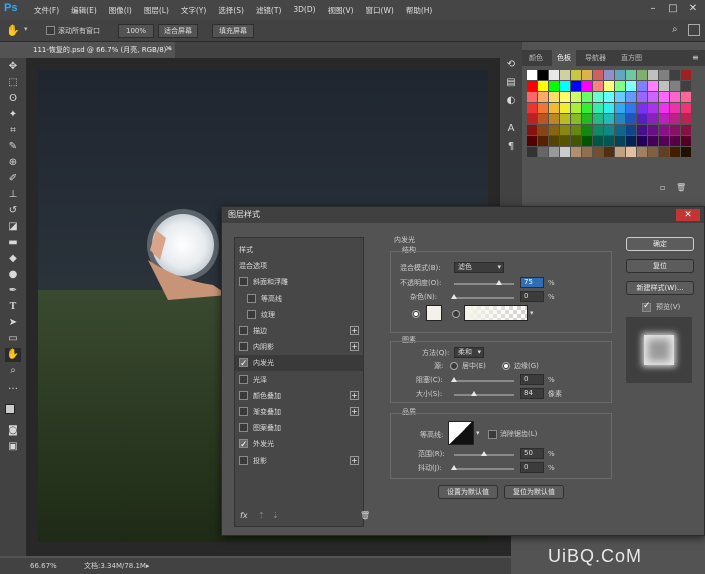 The width and height of the screenshot is (705, 574). What do you see at coordinates (419, 10) in the screenshot?
I see `menu-item: 帮助(H)` at bounding box center [419, 10].